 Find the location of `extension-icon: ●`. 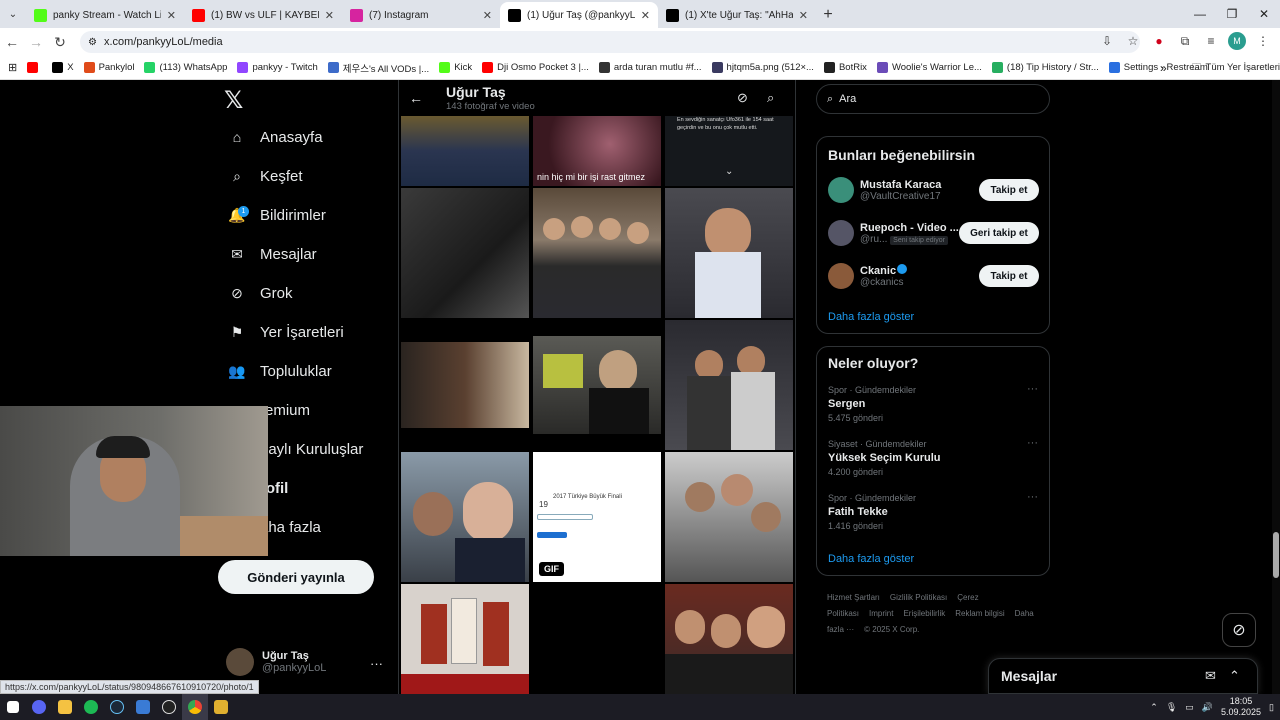

extension-icon: ● is located at coordinates (1159, 41).